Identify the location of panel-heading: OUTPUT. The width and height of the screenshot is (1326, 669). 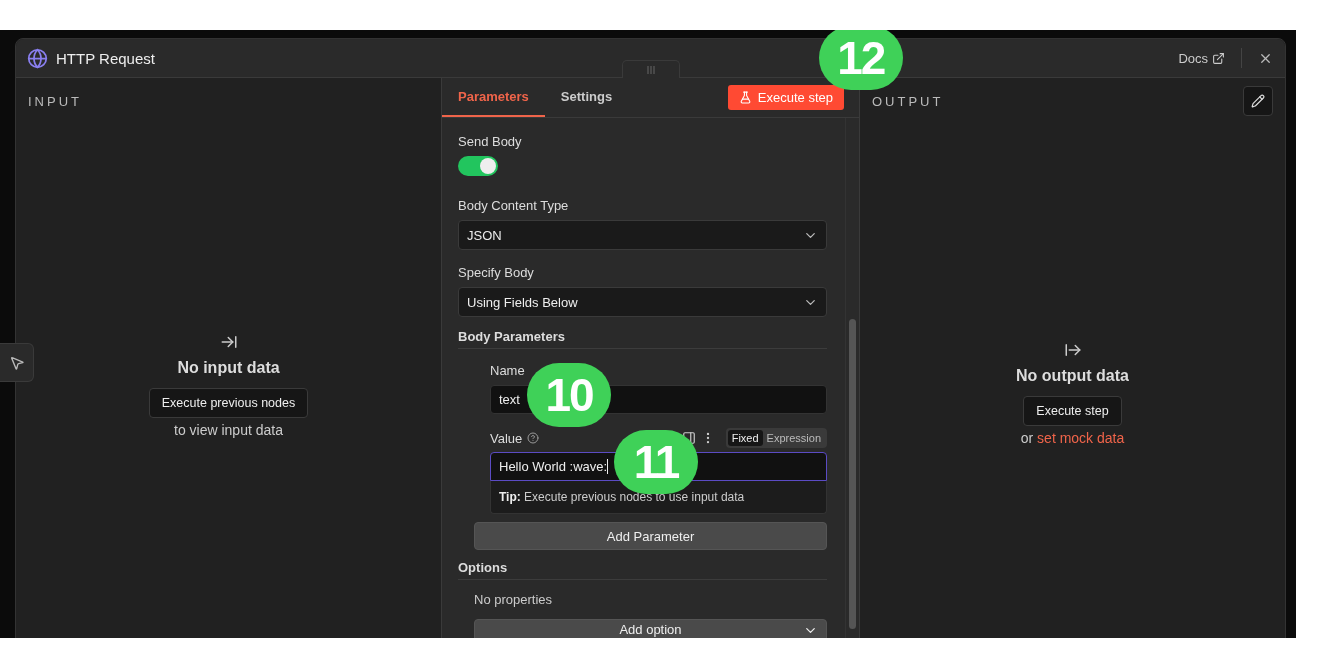
(908, 101).